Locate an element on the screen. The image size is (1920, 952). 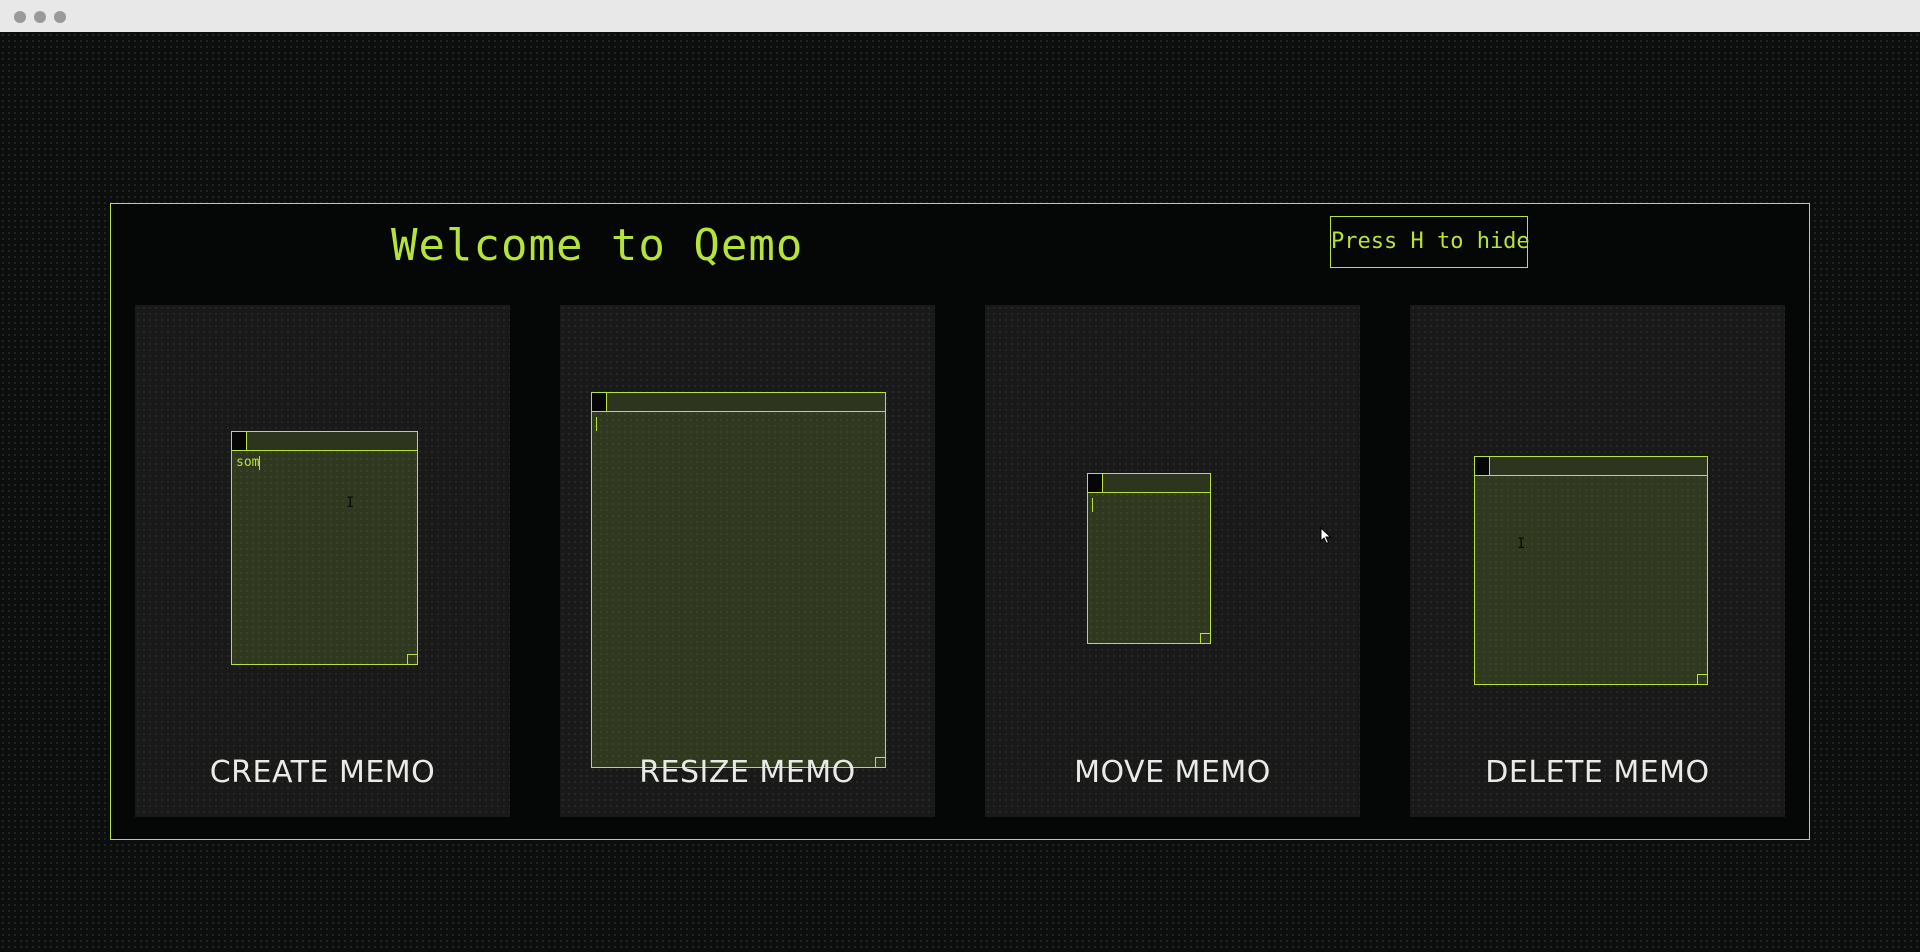
card-label: CREATE MEMO is located at coordinates (322, 772).